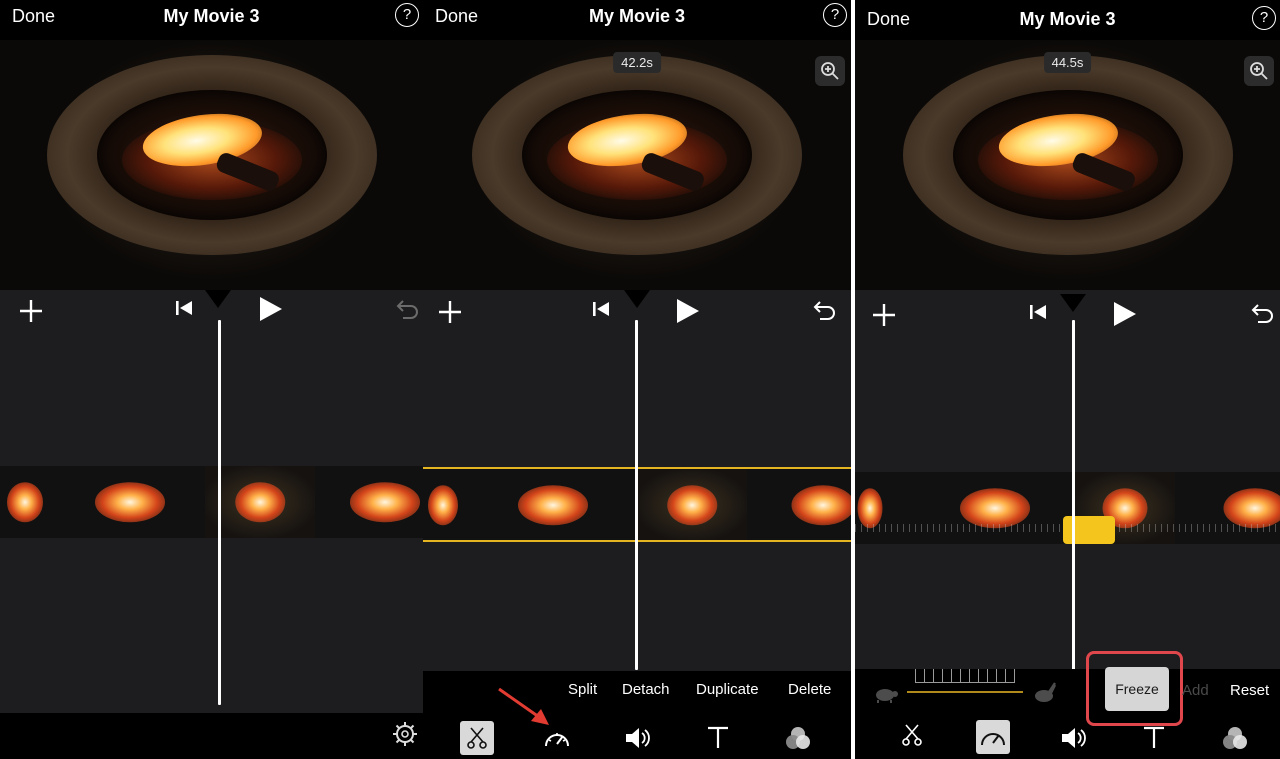  What do you see at coordinates (809, 689) in the screenshot?
I see `delete-button: Delete` at bounding box center [809, 689].